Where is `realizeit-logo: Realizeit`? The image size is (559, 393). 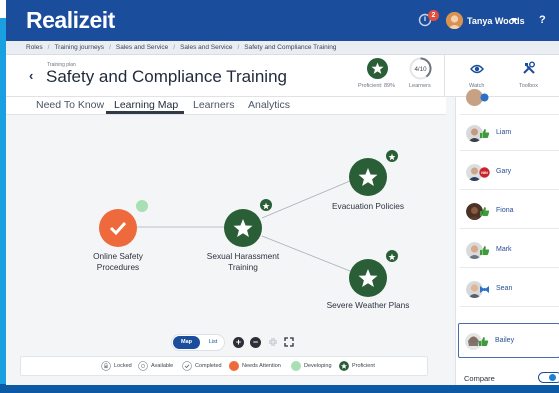 realizeit-logo: Realizeit is located at coordinates (70, 20).